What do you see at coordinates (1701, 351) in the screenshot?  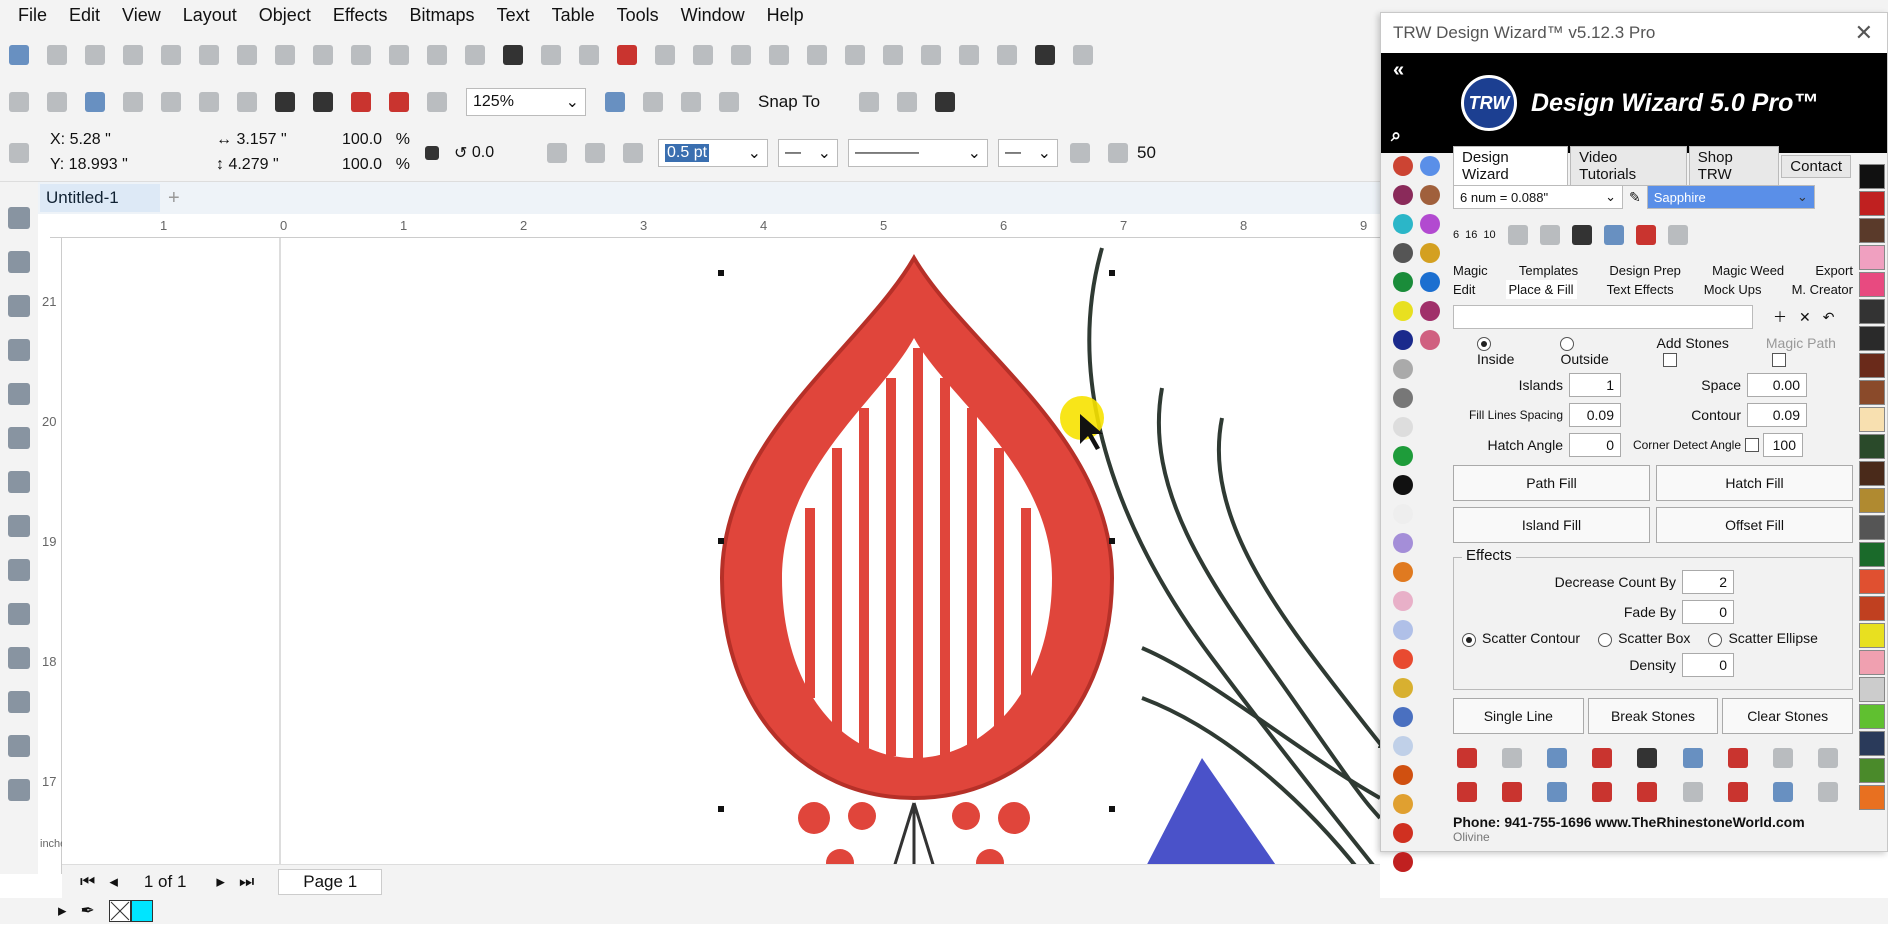 I see `add-stones-option: Add Stones` at bounding box center [1701, 351].